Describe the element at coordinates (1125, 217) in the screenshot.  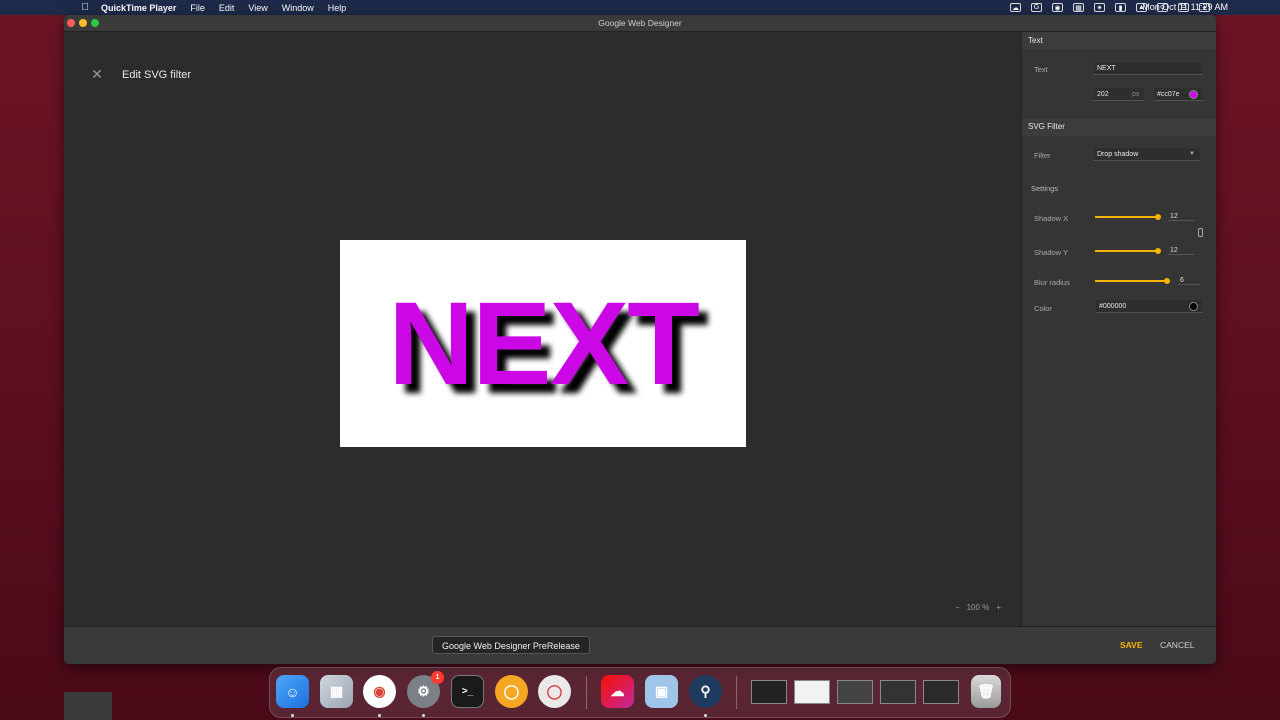
I see `shadow-x-slider-fill` at that location.